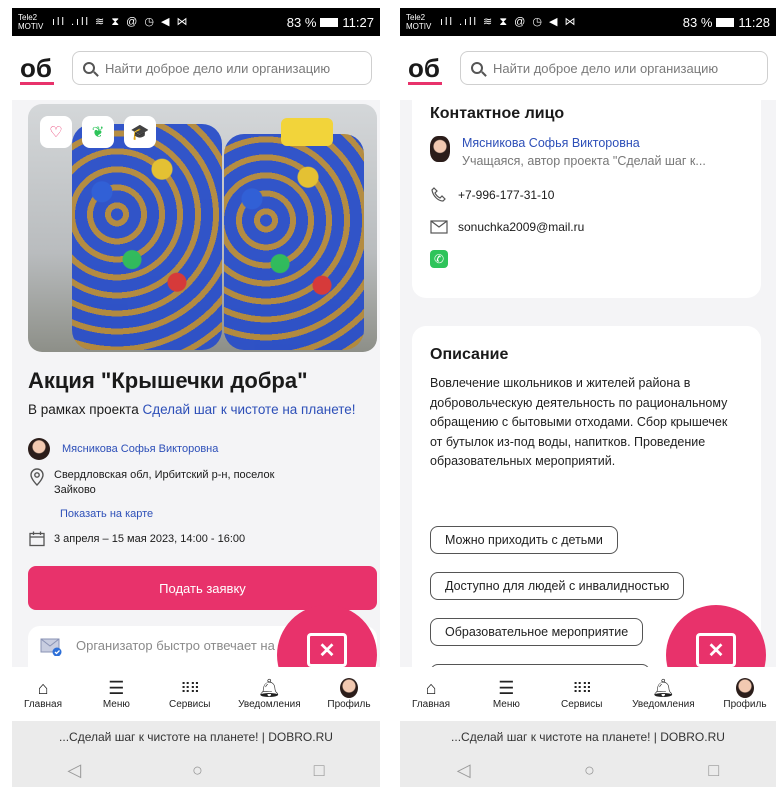 Image resolution: width=784 pixels, height=787 pixels. I want to click on ecology-sprout-icon: ❦, so click(98, 132).